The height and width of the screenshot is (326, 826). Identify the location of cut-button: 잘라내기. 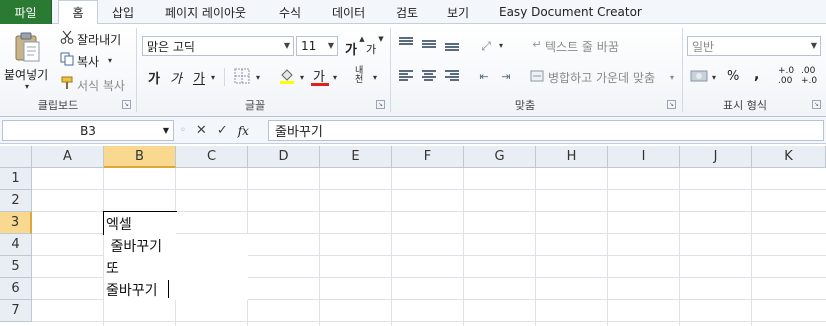
(99, 39).